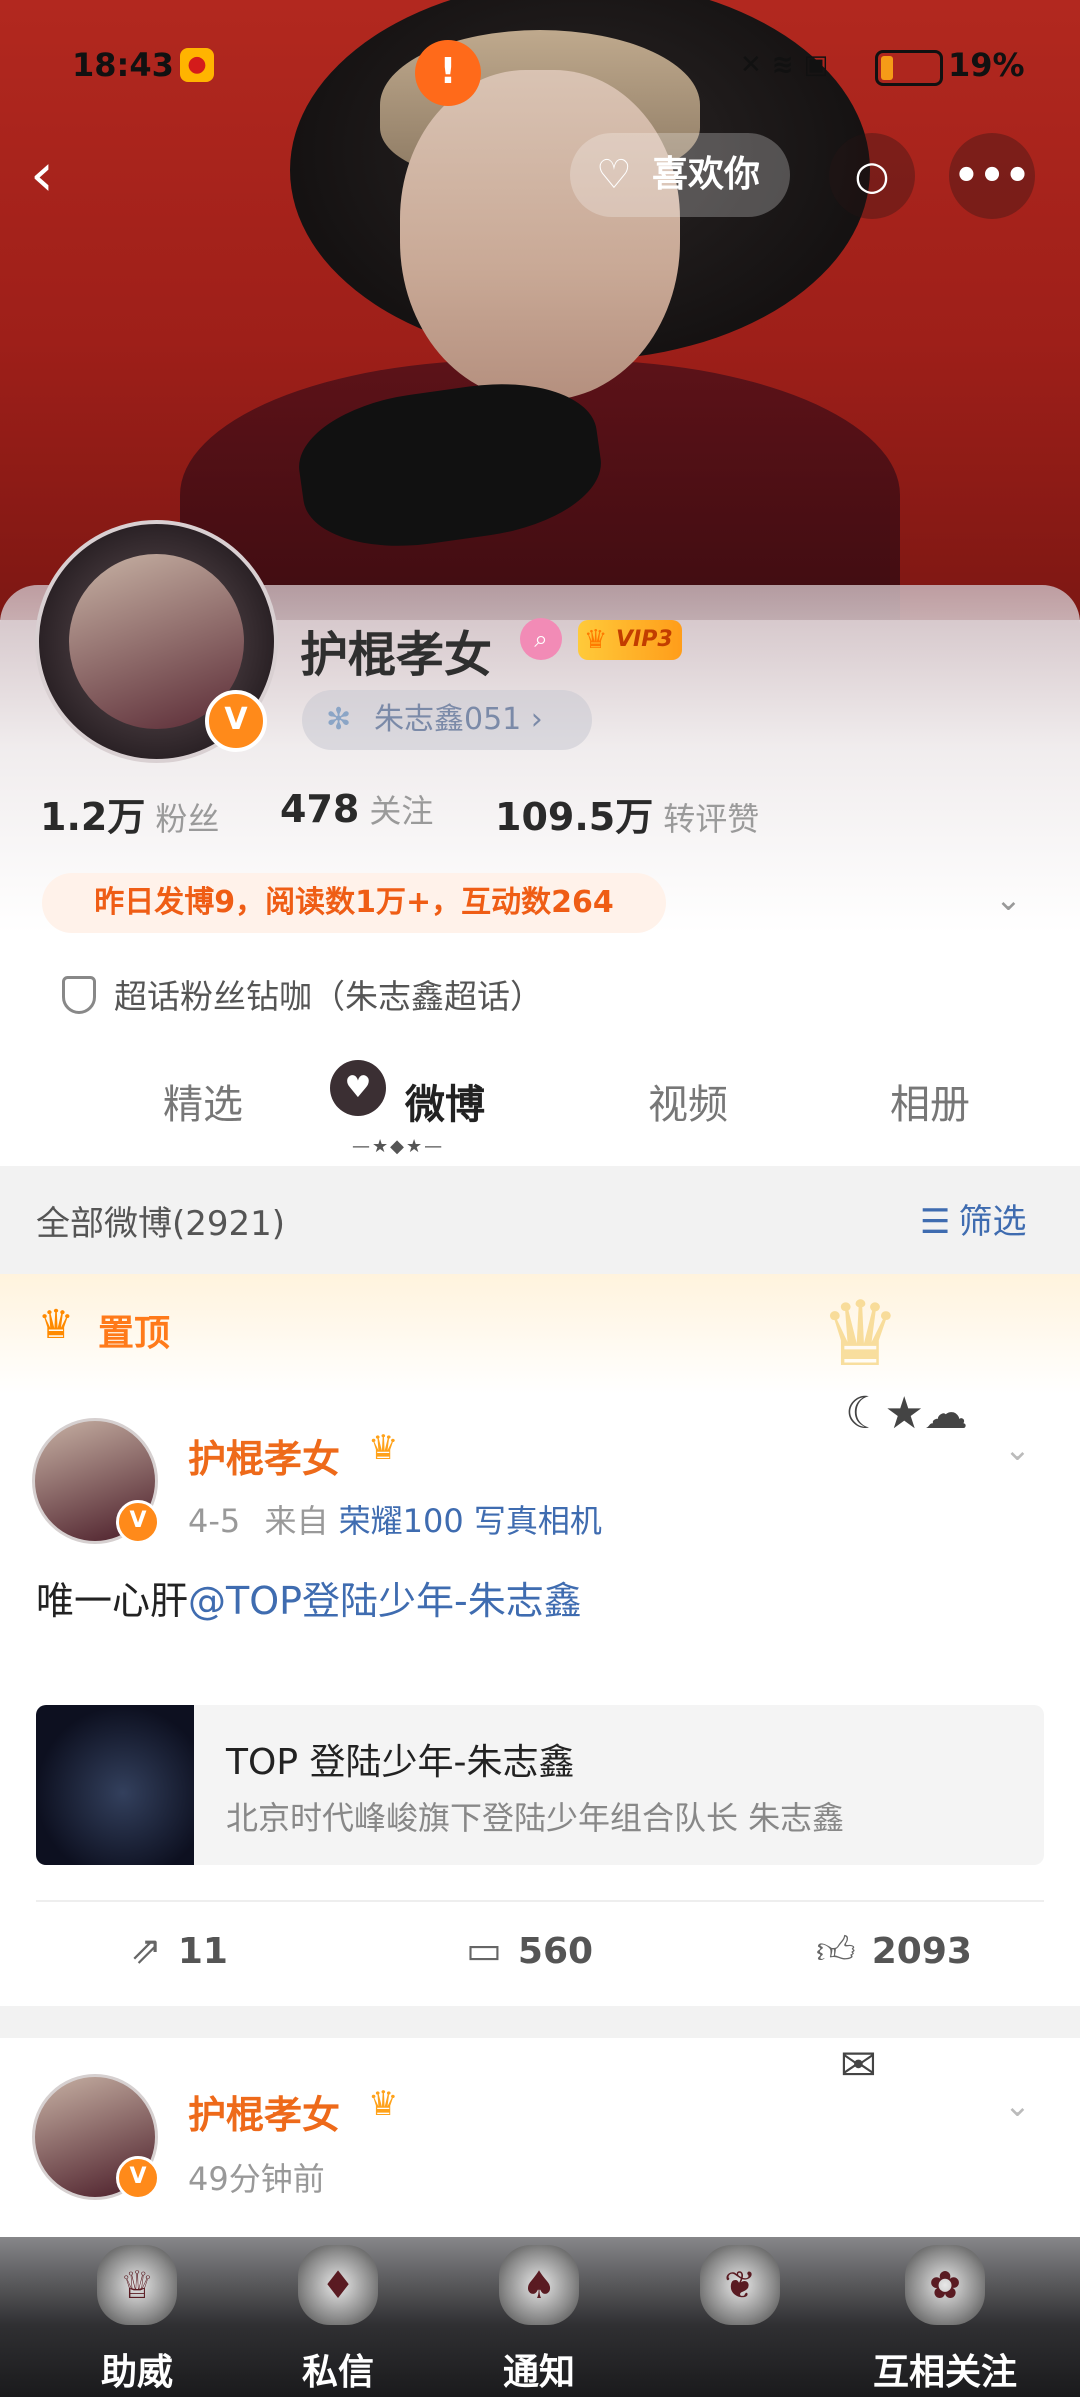 Image resolution: width=1080 pixels, height=2397 pixels. I want to click on following-stat: 478 关注, so click(356, 809).